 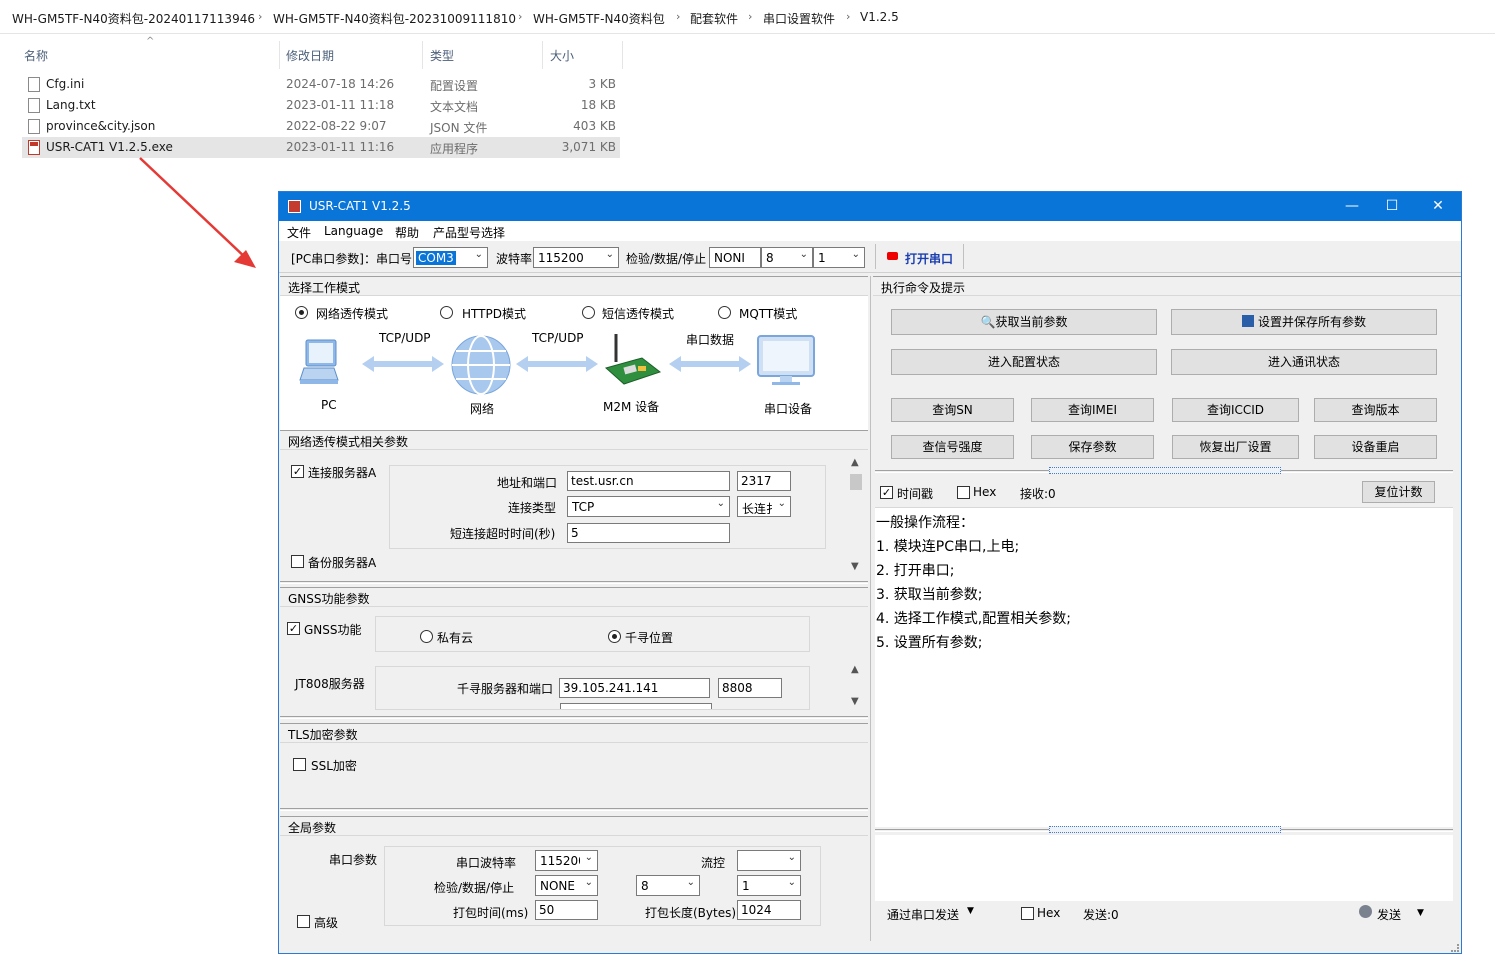 I want to click on ssl-checkbox, so click(x=299, y=764).